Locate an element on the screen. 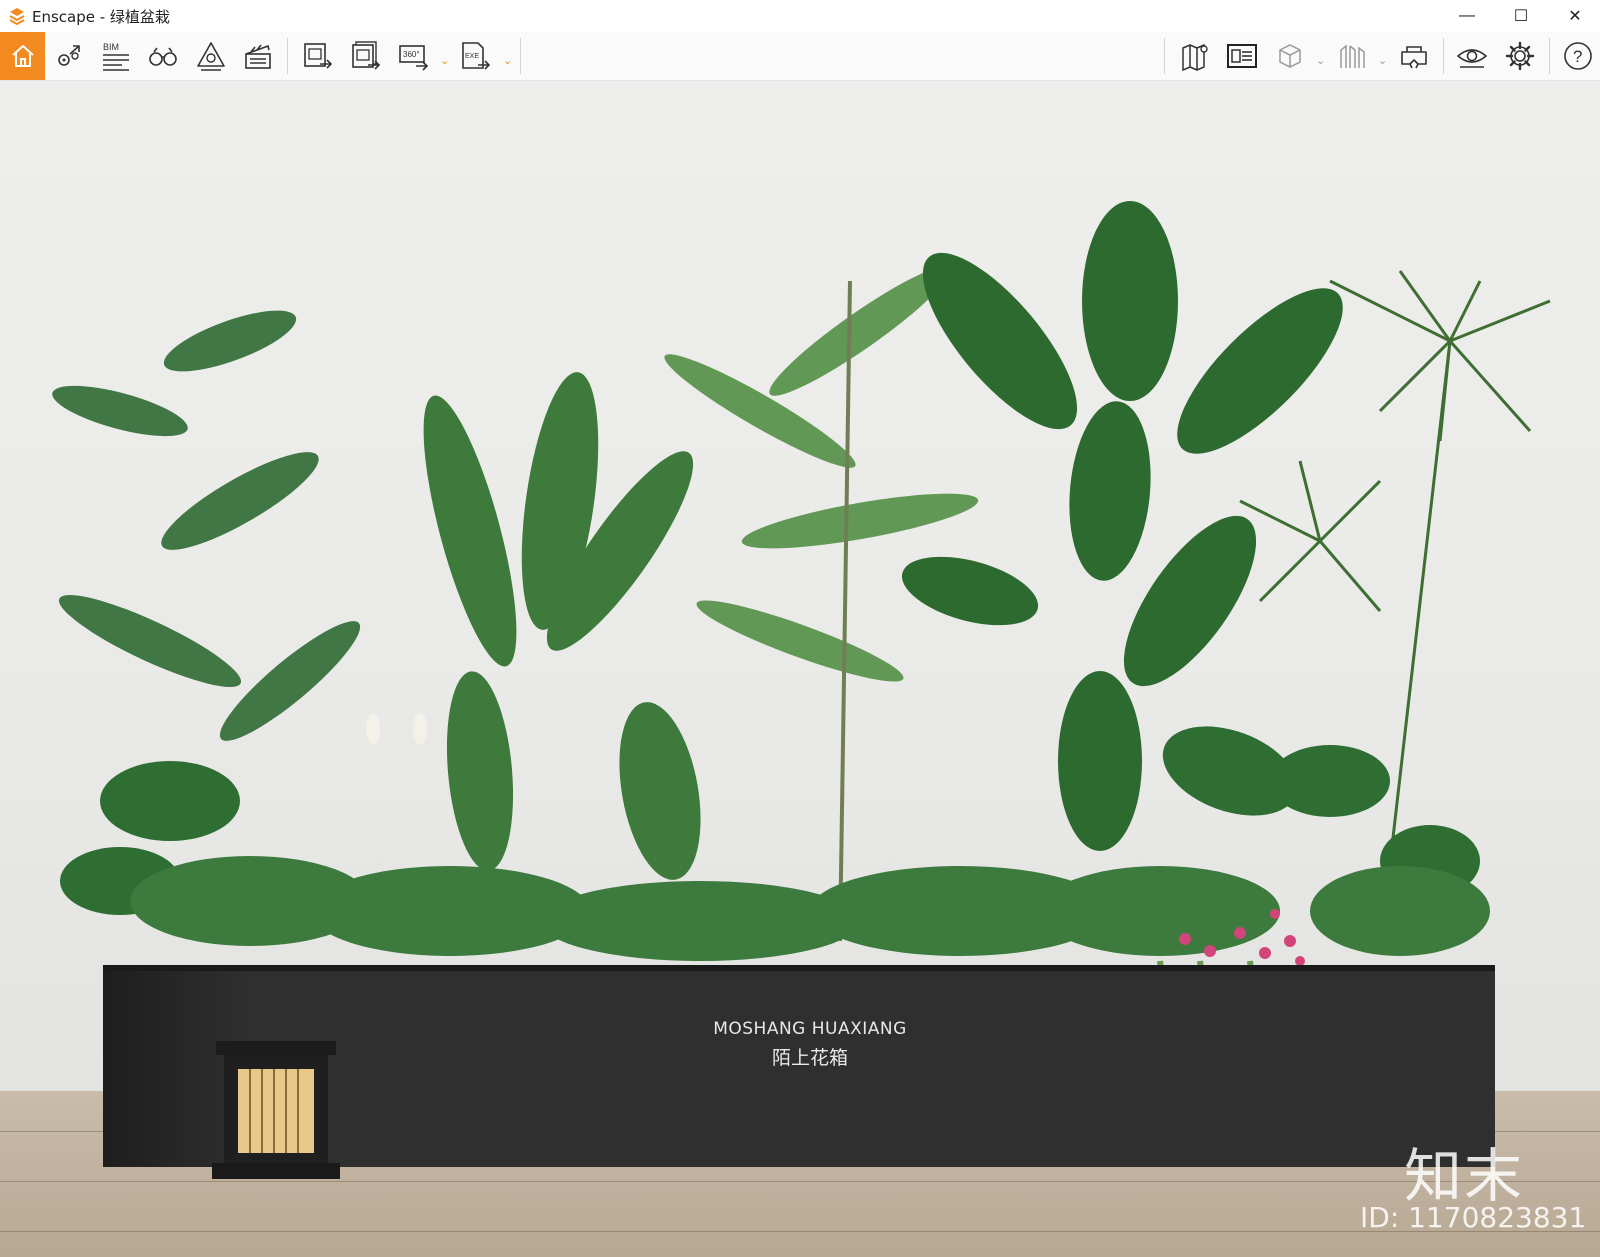 The width and height of the screenshot is (1600, 1257). asset-library-button is located at coordinates (211, 56).